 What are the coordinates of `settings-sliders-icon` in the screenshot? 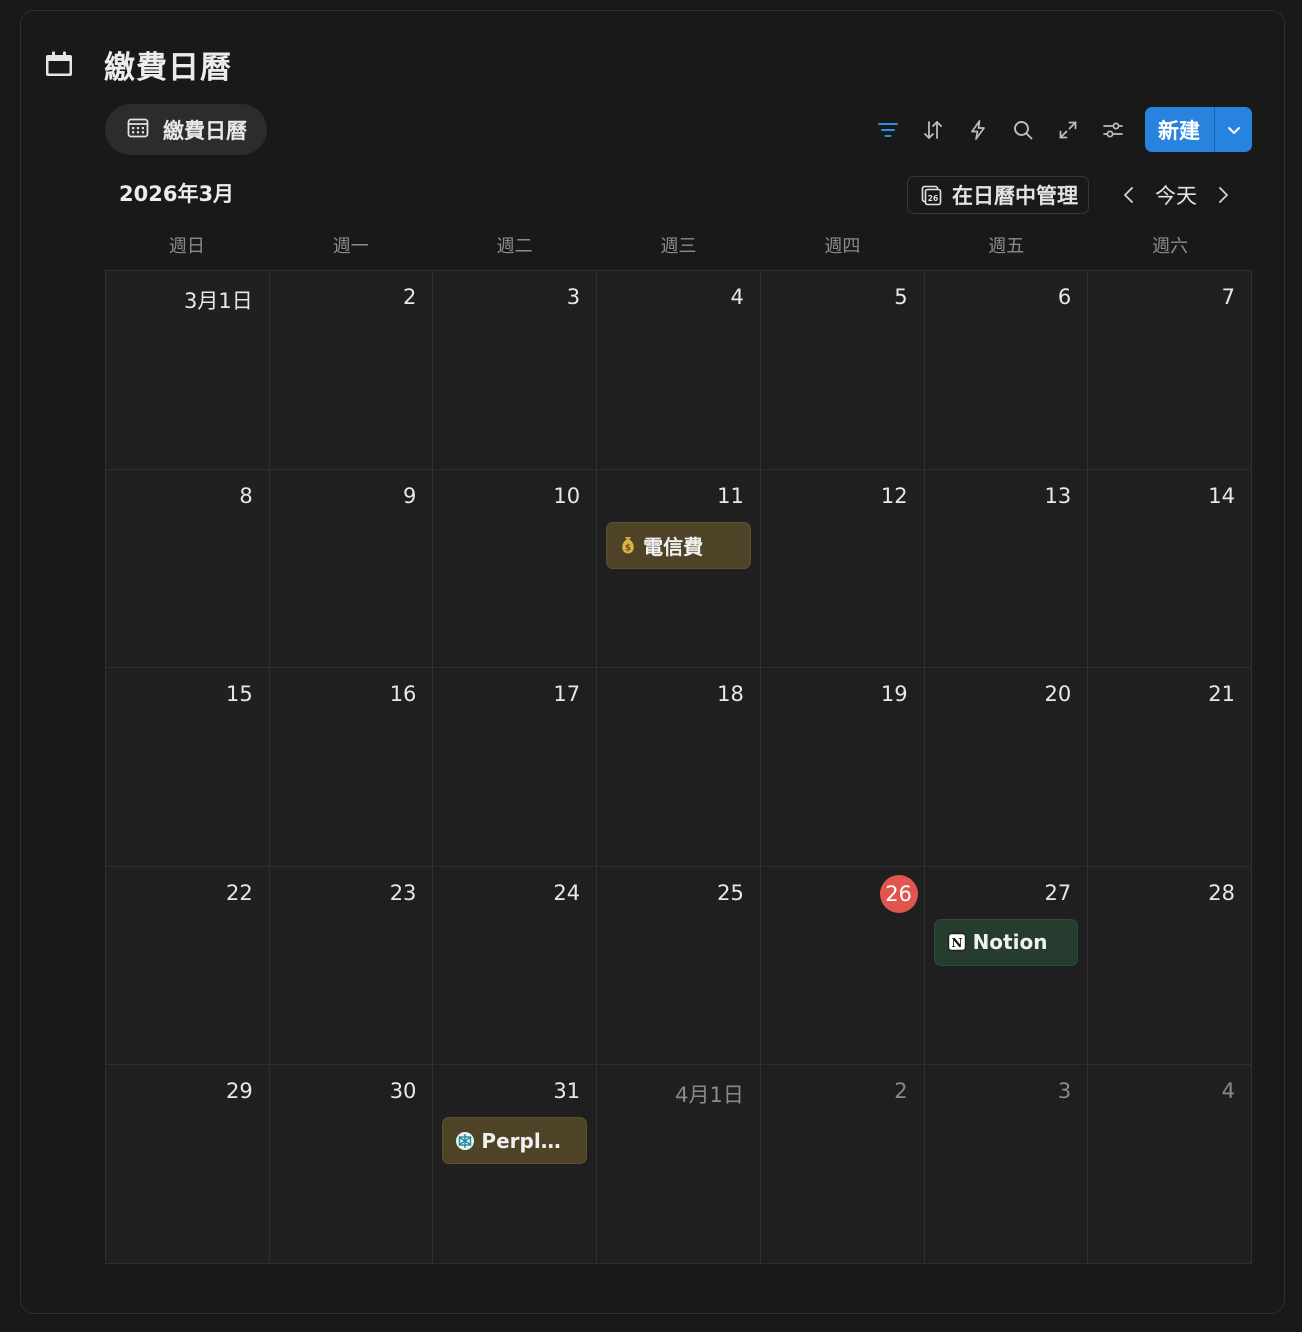 It's located at (1112, 129).